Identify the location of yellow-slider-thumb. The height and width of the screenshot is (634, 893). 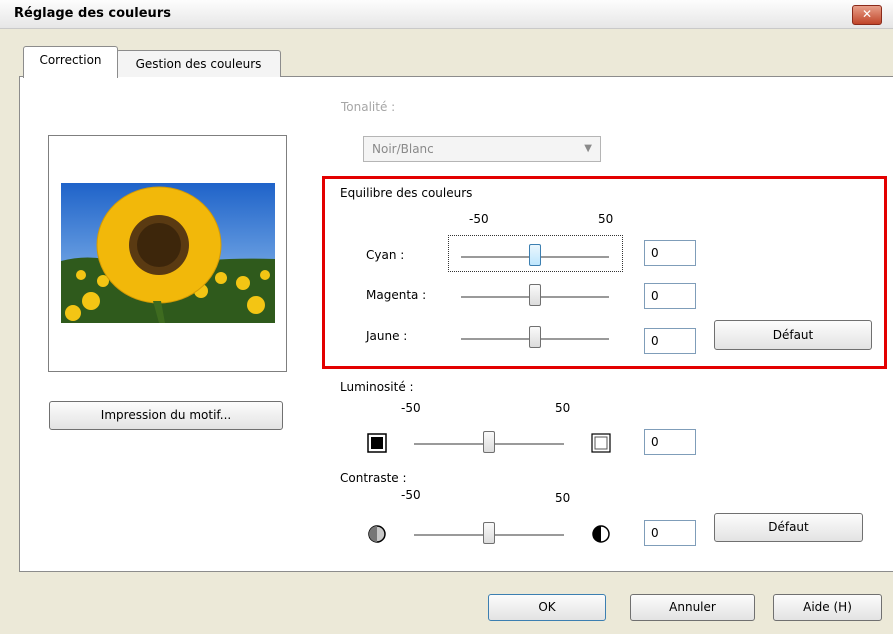
(535, 337).